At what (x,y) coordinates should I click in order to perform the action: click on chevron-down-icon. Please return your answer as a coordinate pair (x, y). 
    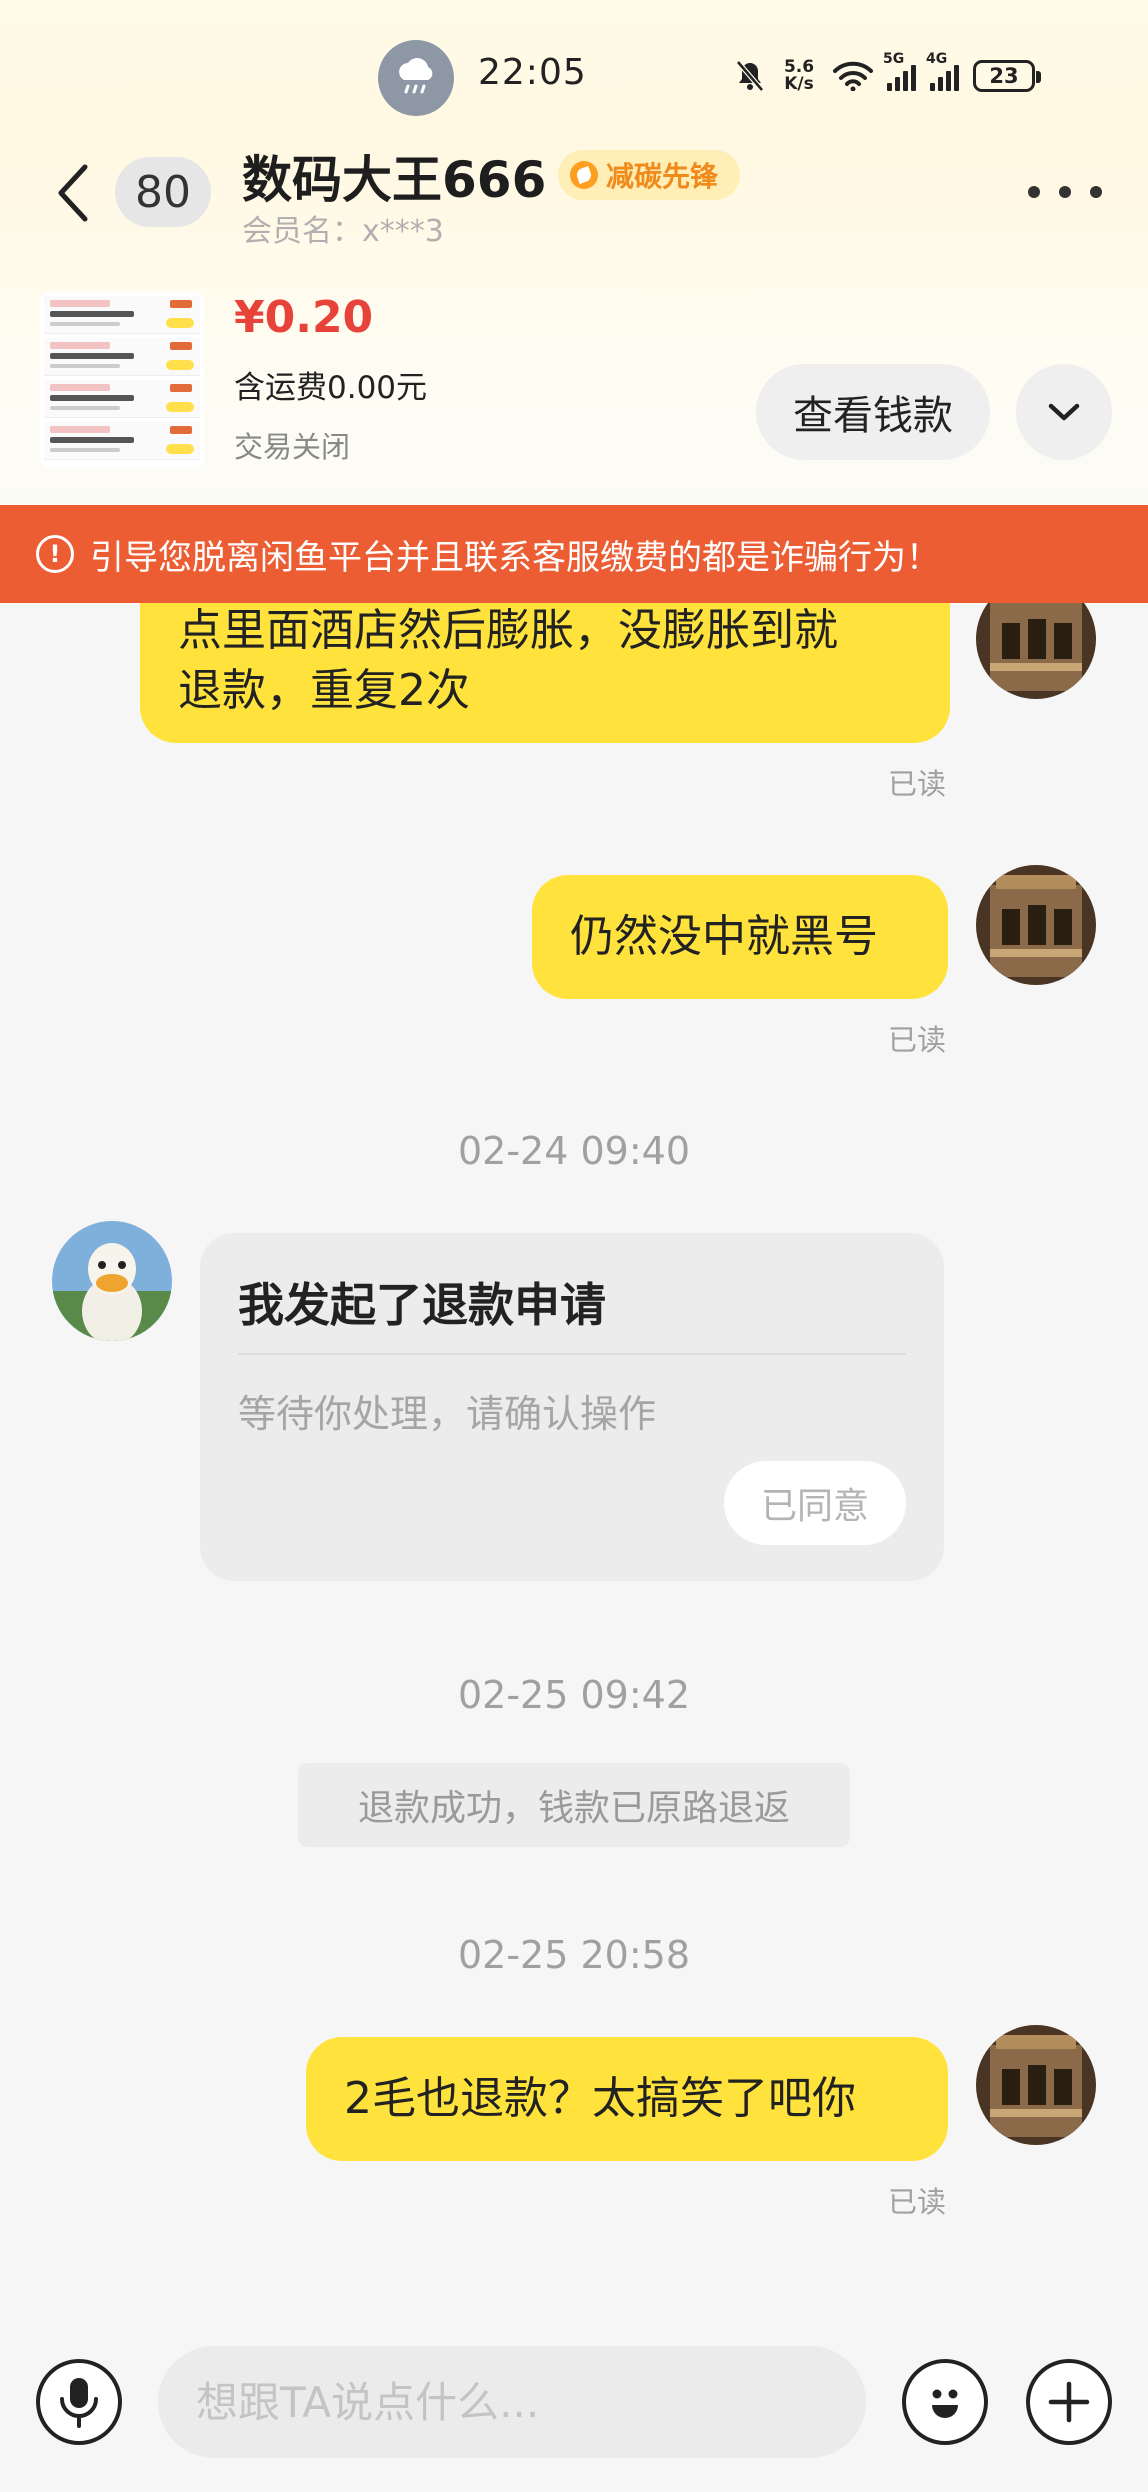
    Looking at the image, I should click on (1064, 412).